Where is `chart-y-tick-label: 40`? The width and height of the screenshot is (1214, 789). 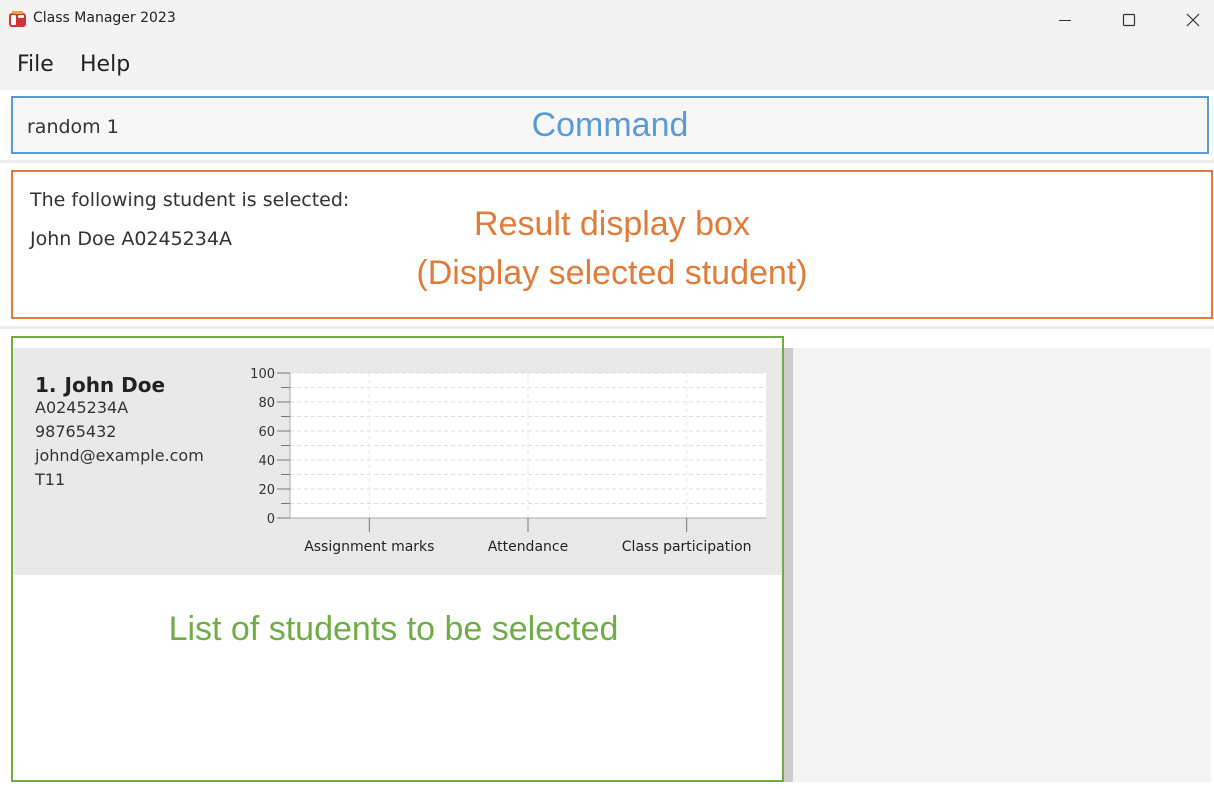
chart-y-tick-label: 40 is located at coordinates (266, 461).